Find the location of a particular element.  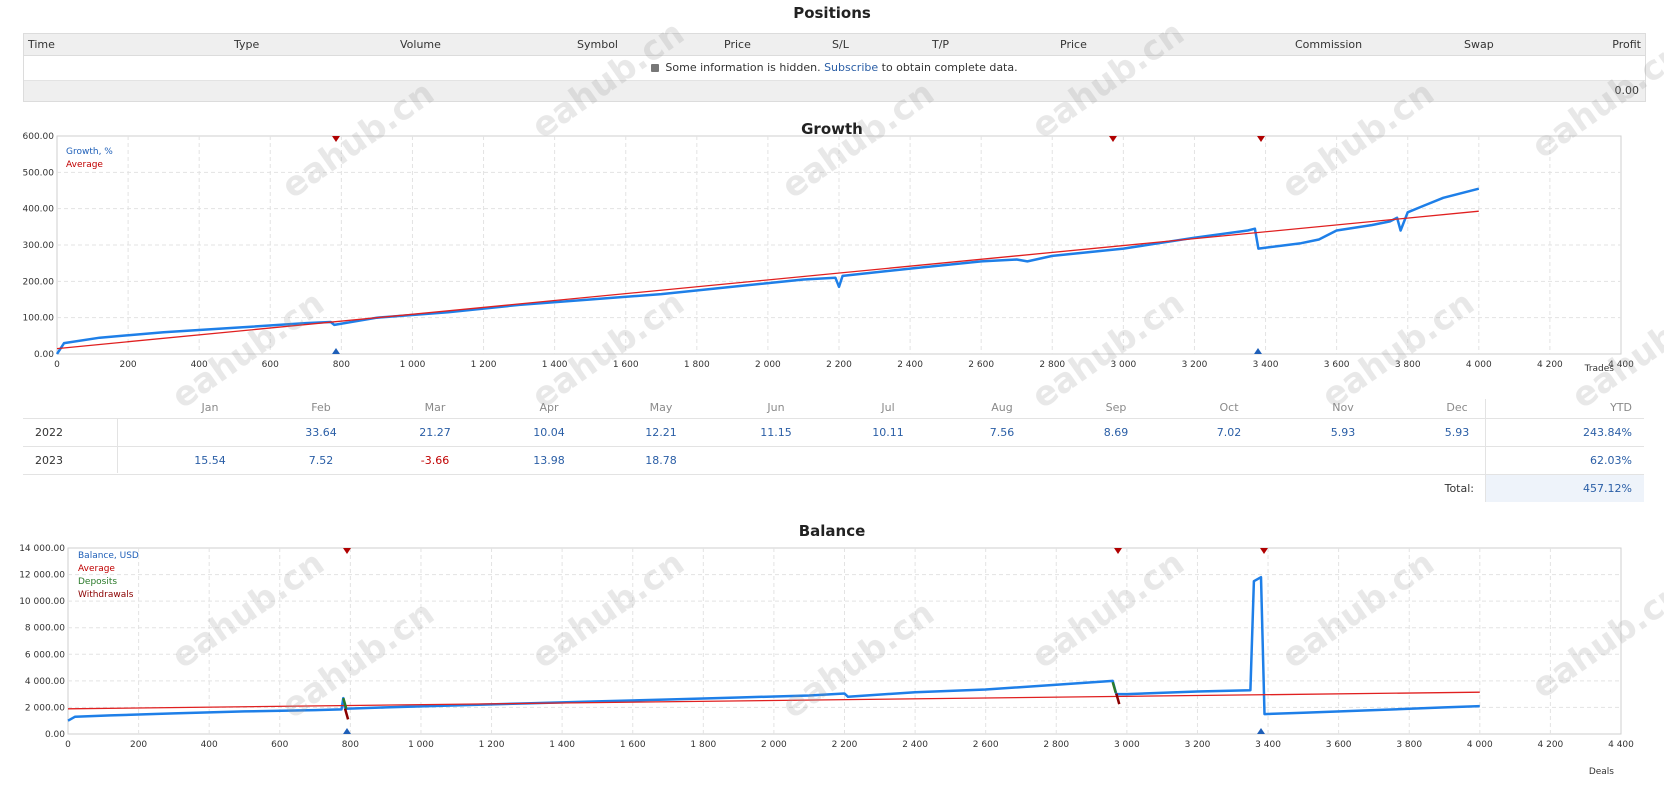

month-value: -3.66 is located at coordinates (435, 460).